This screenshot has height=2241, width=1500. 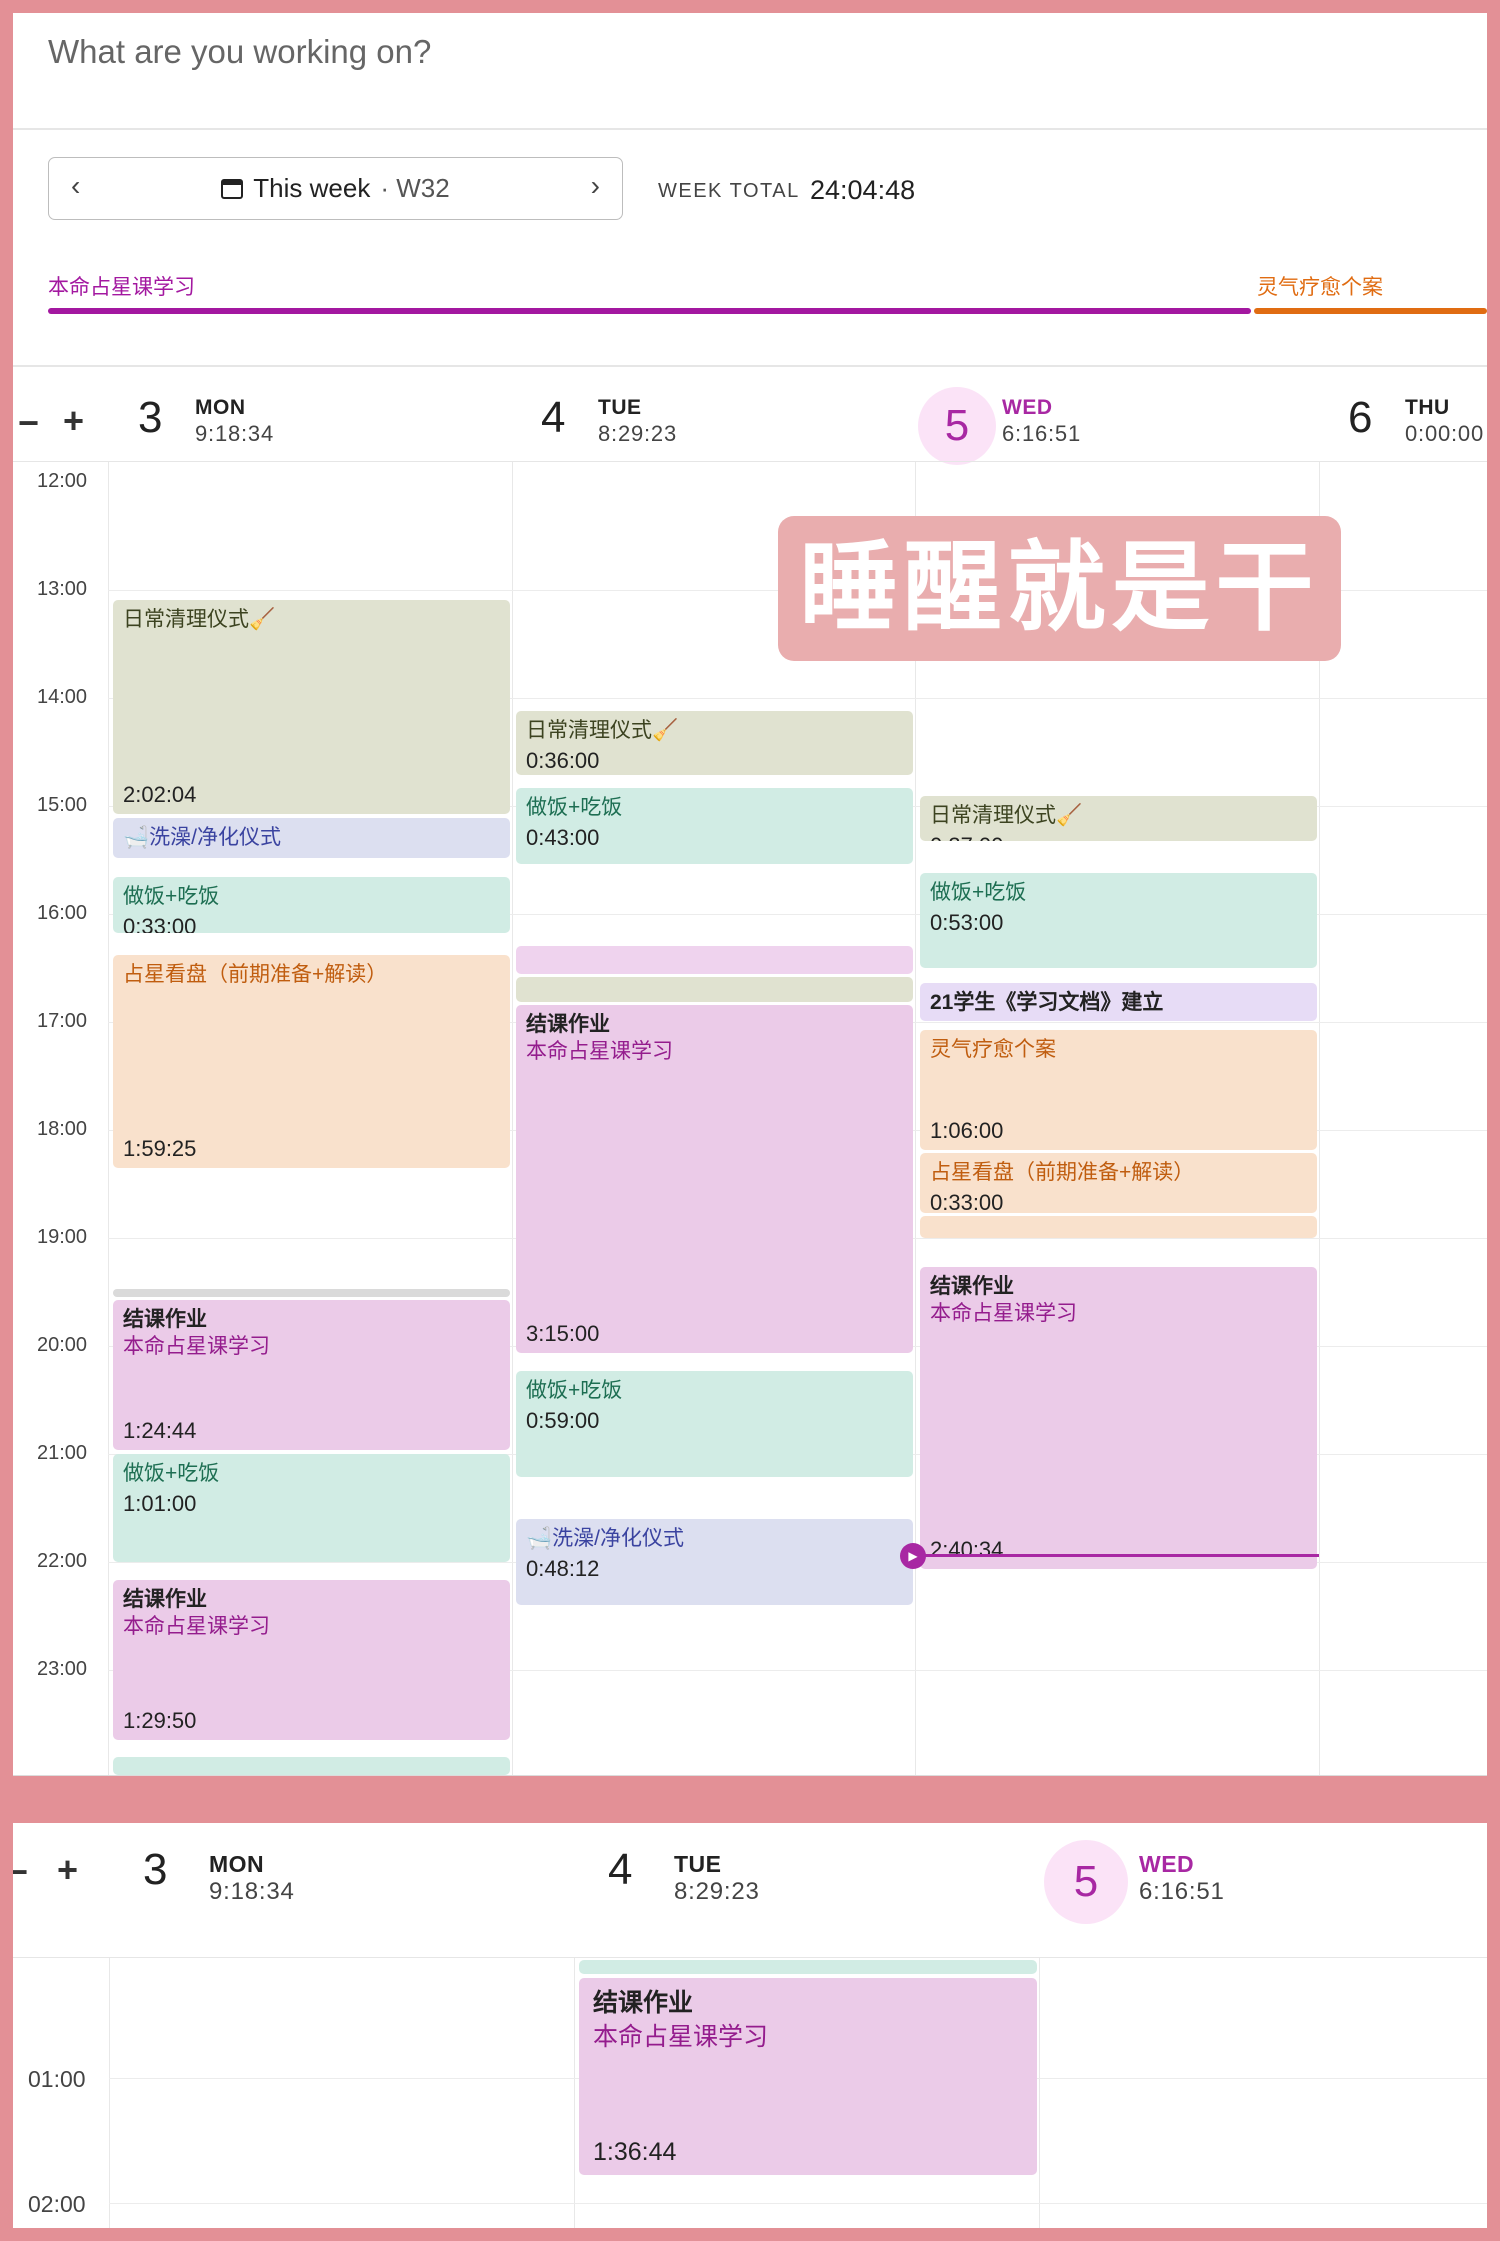 I want to click on time-entry: 21学生《学习文档》建立, so click(x=1118, y=1002).